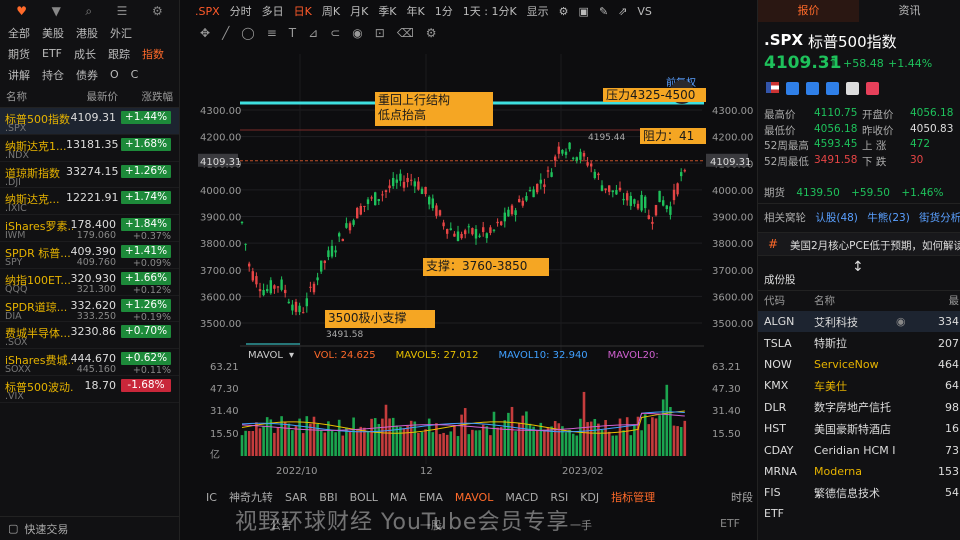  I want to click on news-text: 美国2月核心PCE低于预期，如何解读, so click(875, 245).